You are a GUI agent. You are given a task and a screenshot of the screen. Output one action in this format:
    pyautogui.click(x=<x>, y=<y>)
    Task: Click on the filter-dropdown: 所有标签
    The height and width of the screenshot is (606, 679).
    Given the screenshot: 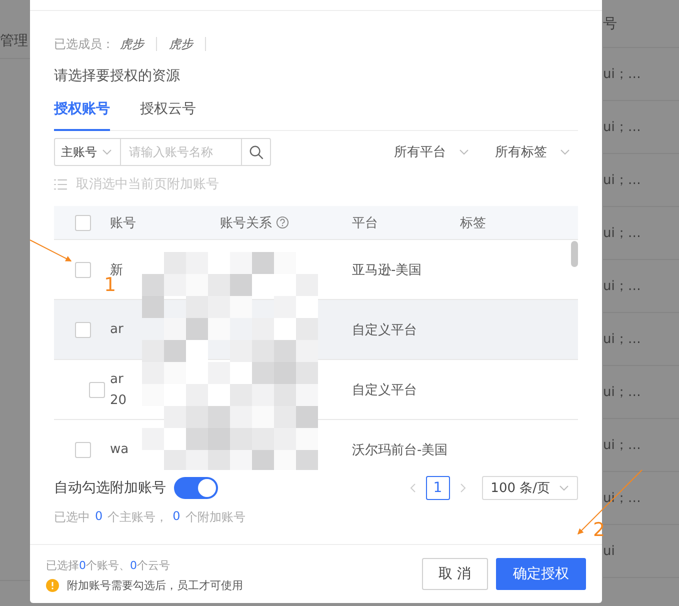 What is the action you would take?
    pyautogui.click(x=532, y=152)
    